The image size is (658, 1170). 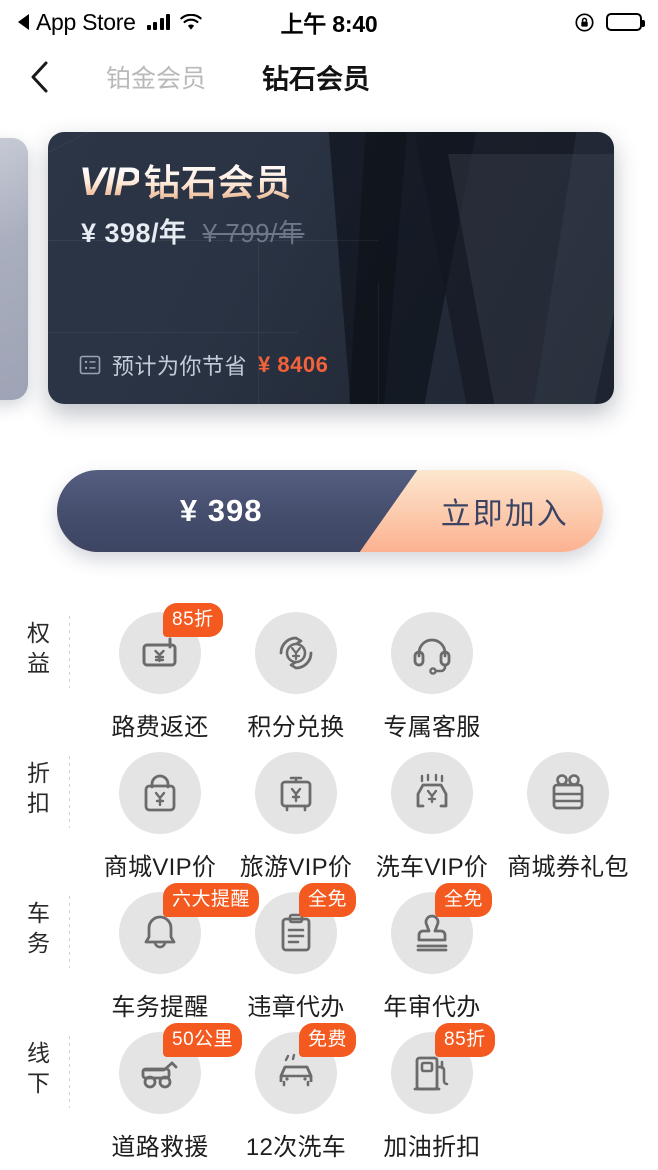 I want to click on tab-platinum-member: 铂金会员, so click(x=156, y=77).